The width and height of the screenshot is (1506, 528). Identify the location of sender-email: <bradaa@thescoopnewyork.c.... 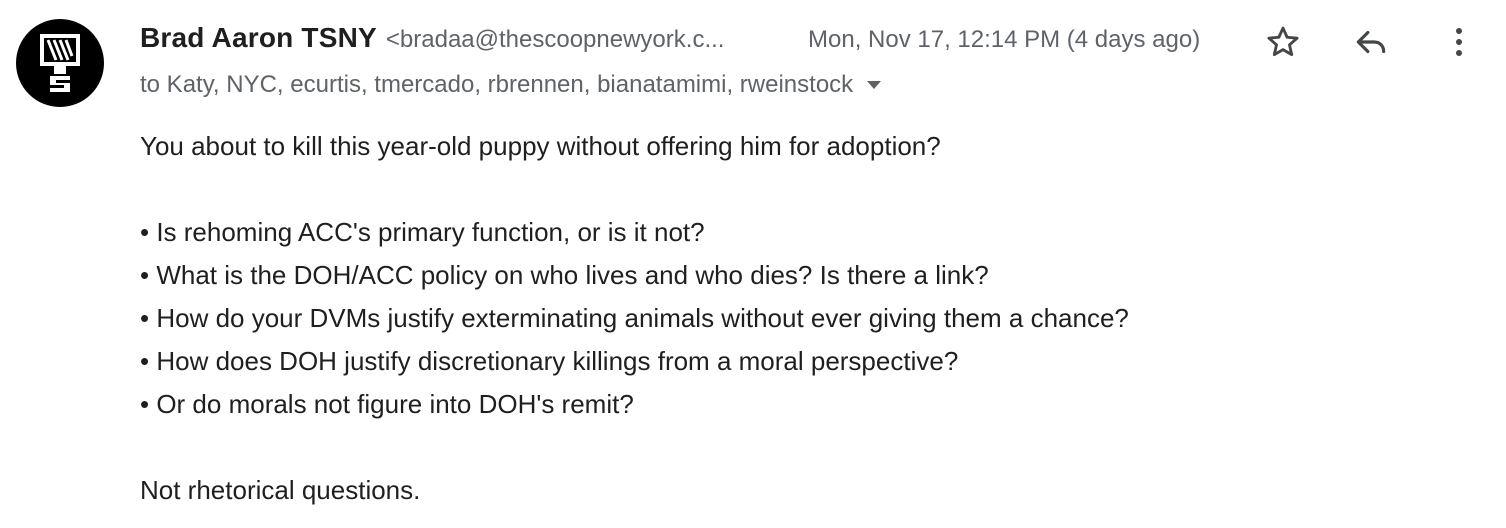
(555, 40).